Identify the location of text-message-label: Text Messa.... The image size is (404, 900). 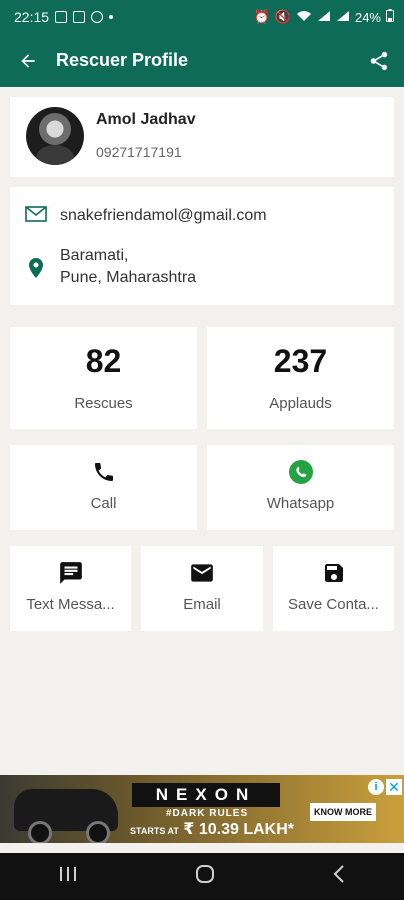
(70, 604).